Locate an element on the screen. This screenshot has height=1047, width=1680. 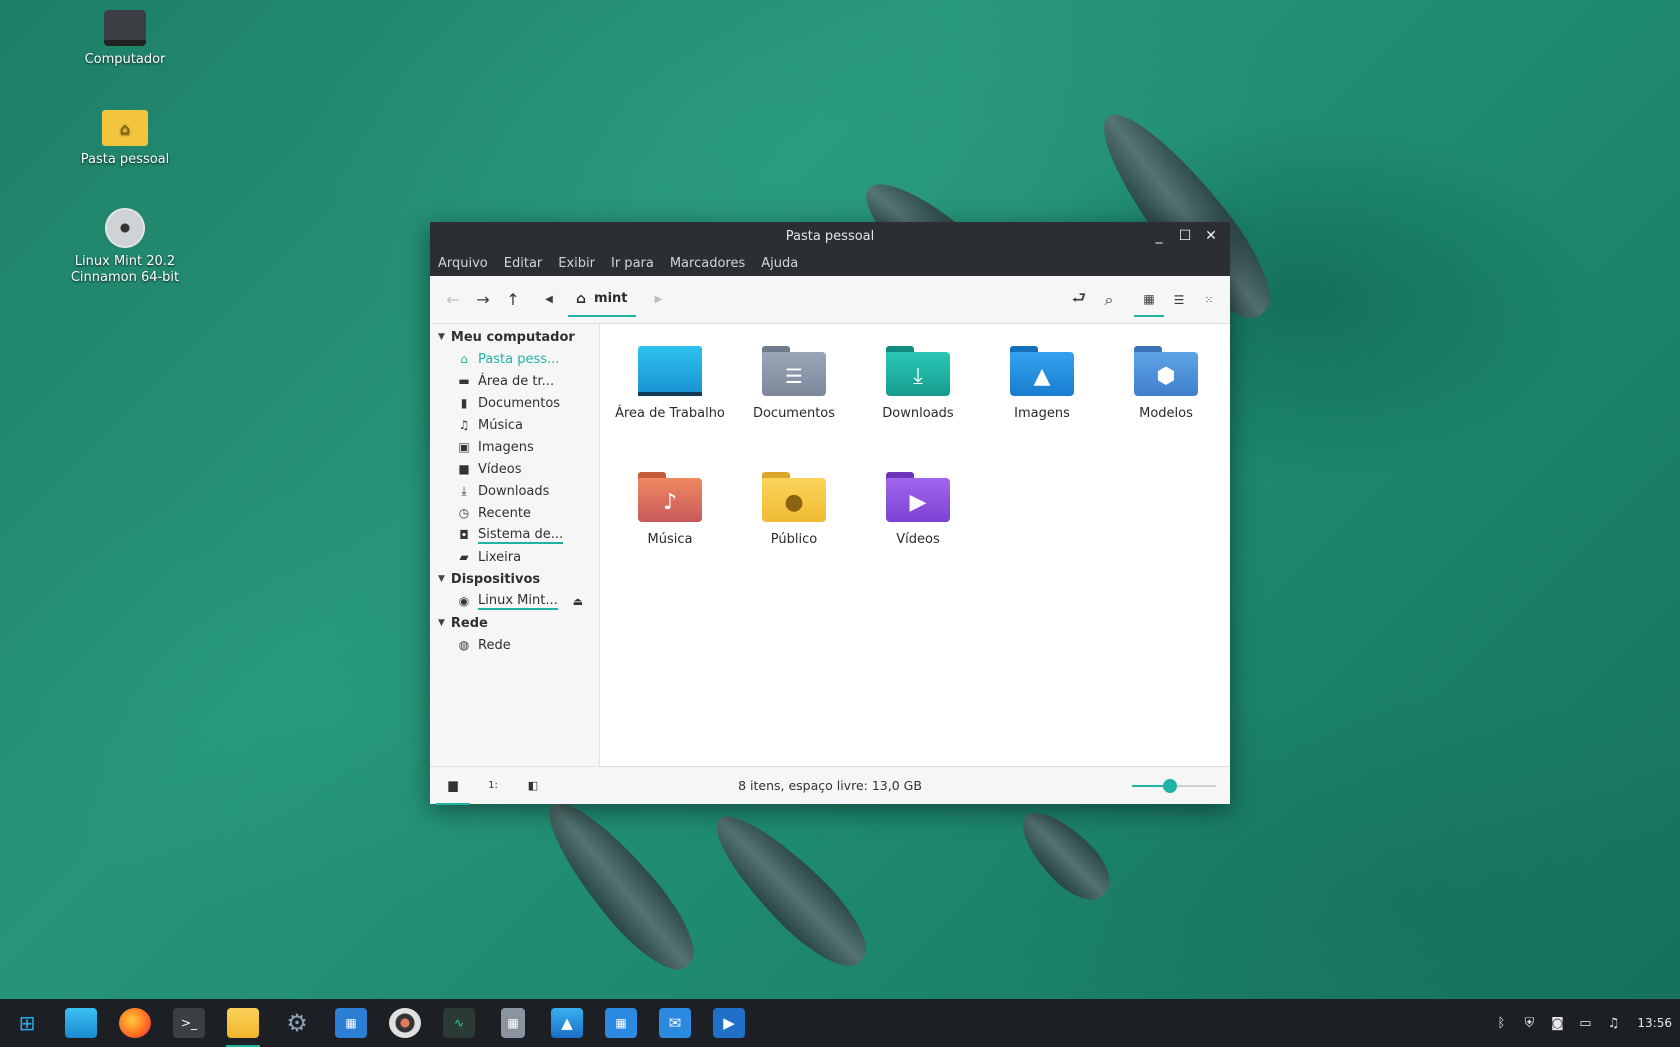
taskbar-files is located at coordinates (243, 1023).